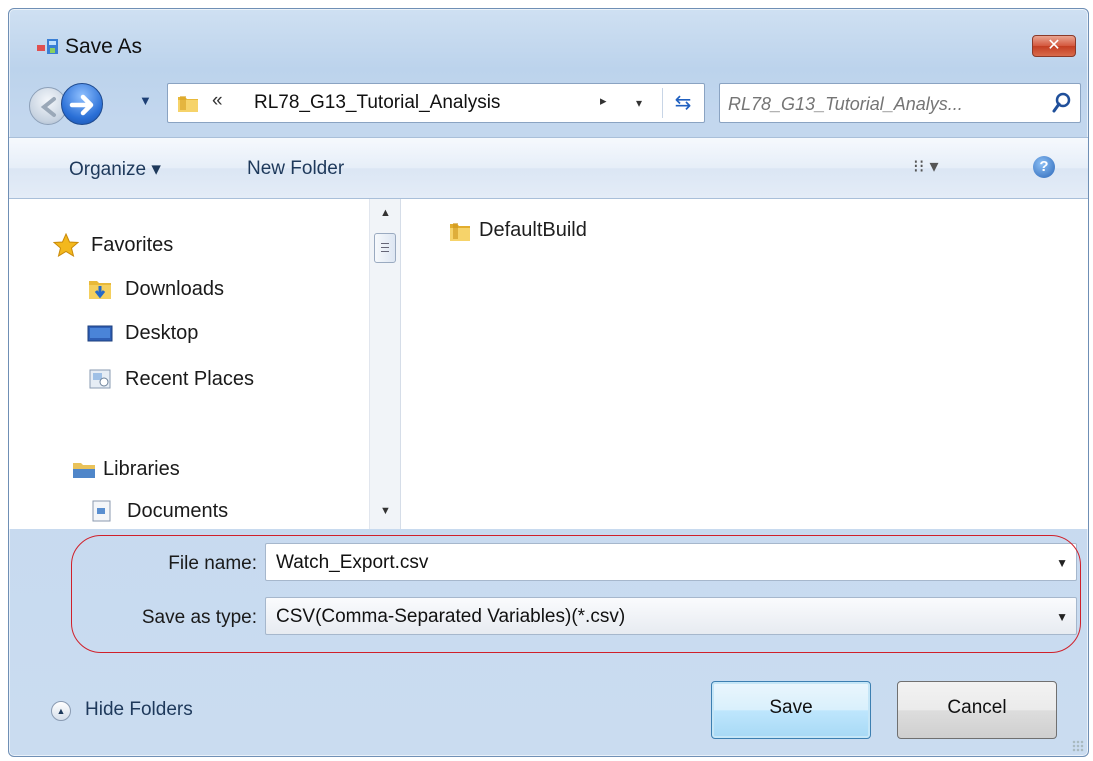  I want to click on address-separator, so click(662, 103).